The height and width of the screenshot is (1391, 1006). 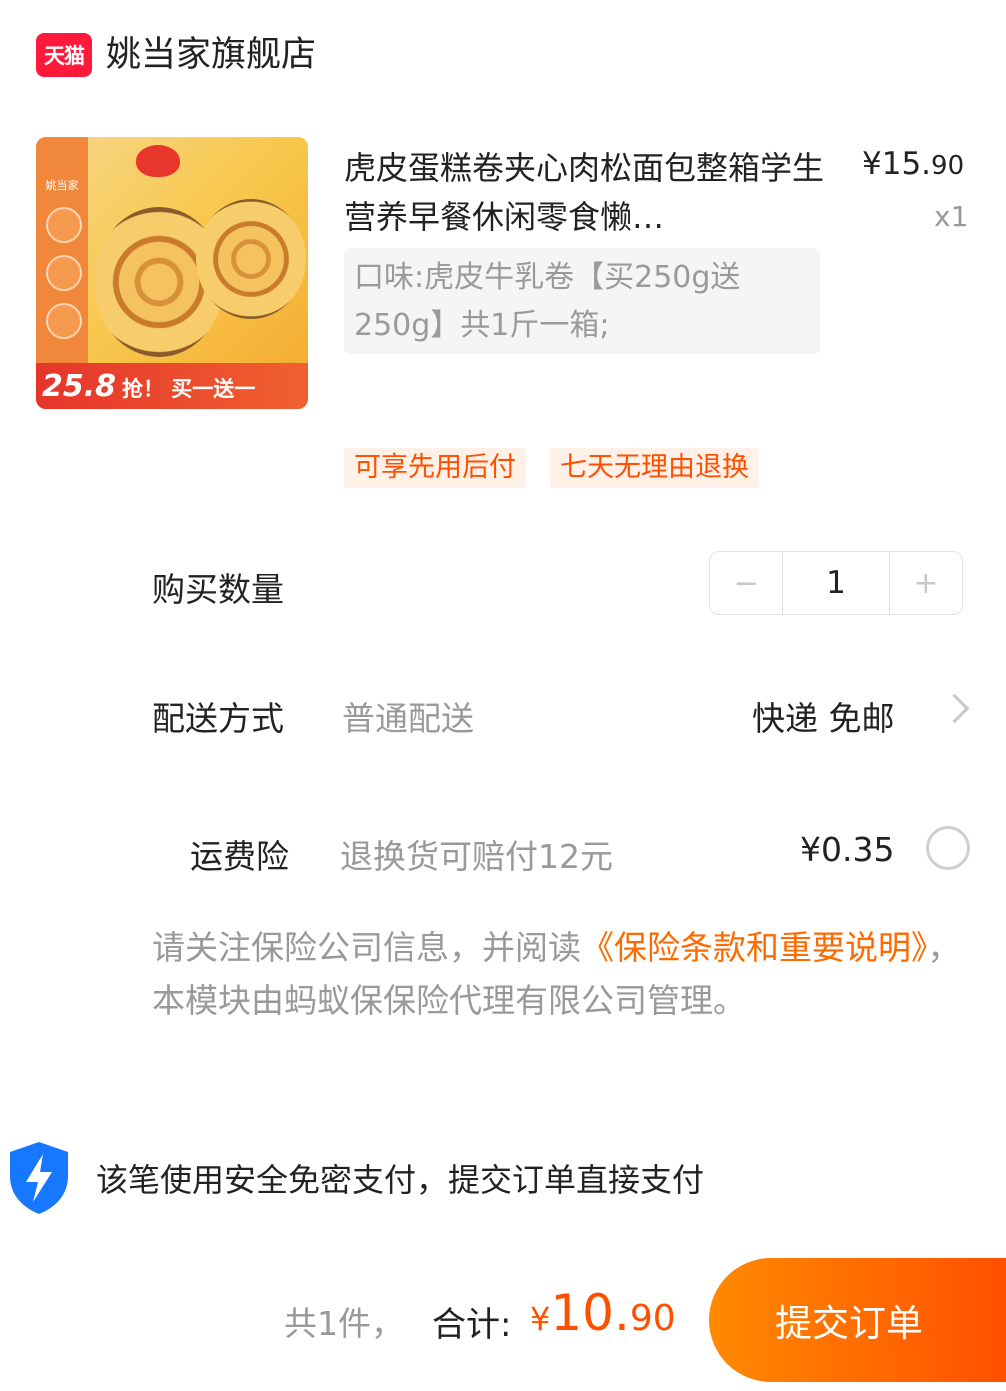 I want to click on cake-roll-graphic, so click(x=251, y=259).